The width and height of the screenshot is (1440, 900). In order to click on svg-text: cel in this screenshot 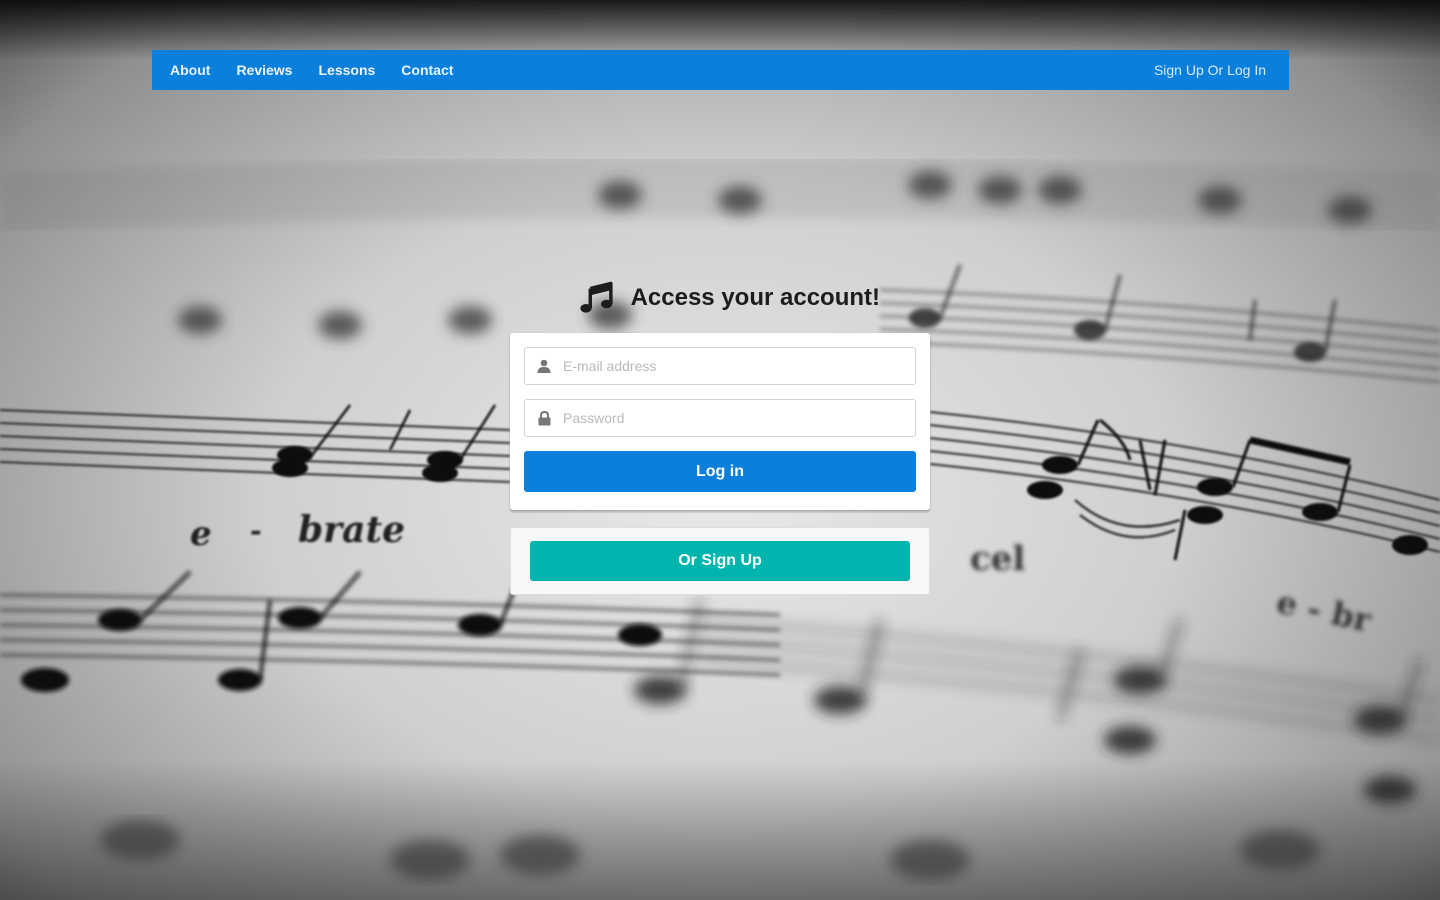, I will do `click(997, 559)`.